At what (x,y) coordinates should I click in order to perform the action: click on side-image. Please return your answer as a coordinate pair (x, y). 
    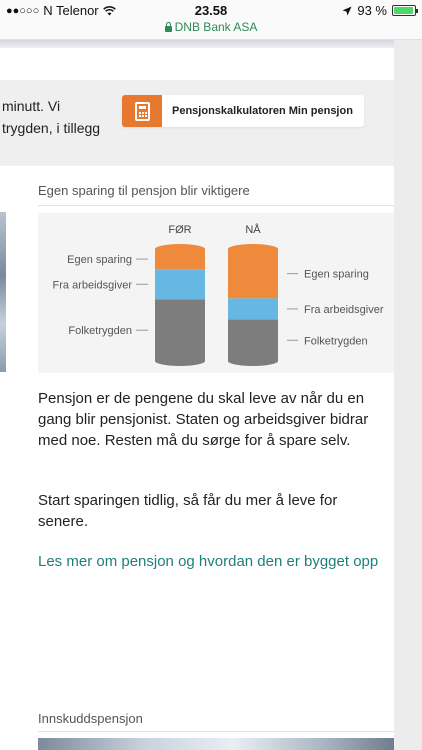
    Looking at the image, I should click on (3, 292).